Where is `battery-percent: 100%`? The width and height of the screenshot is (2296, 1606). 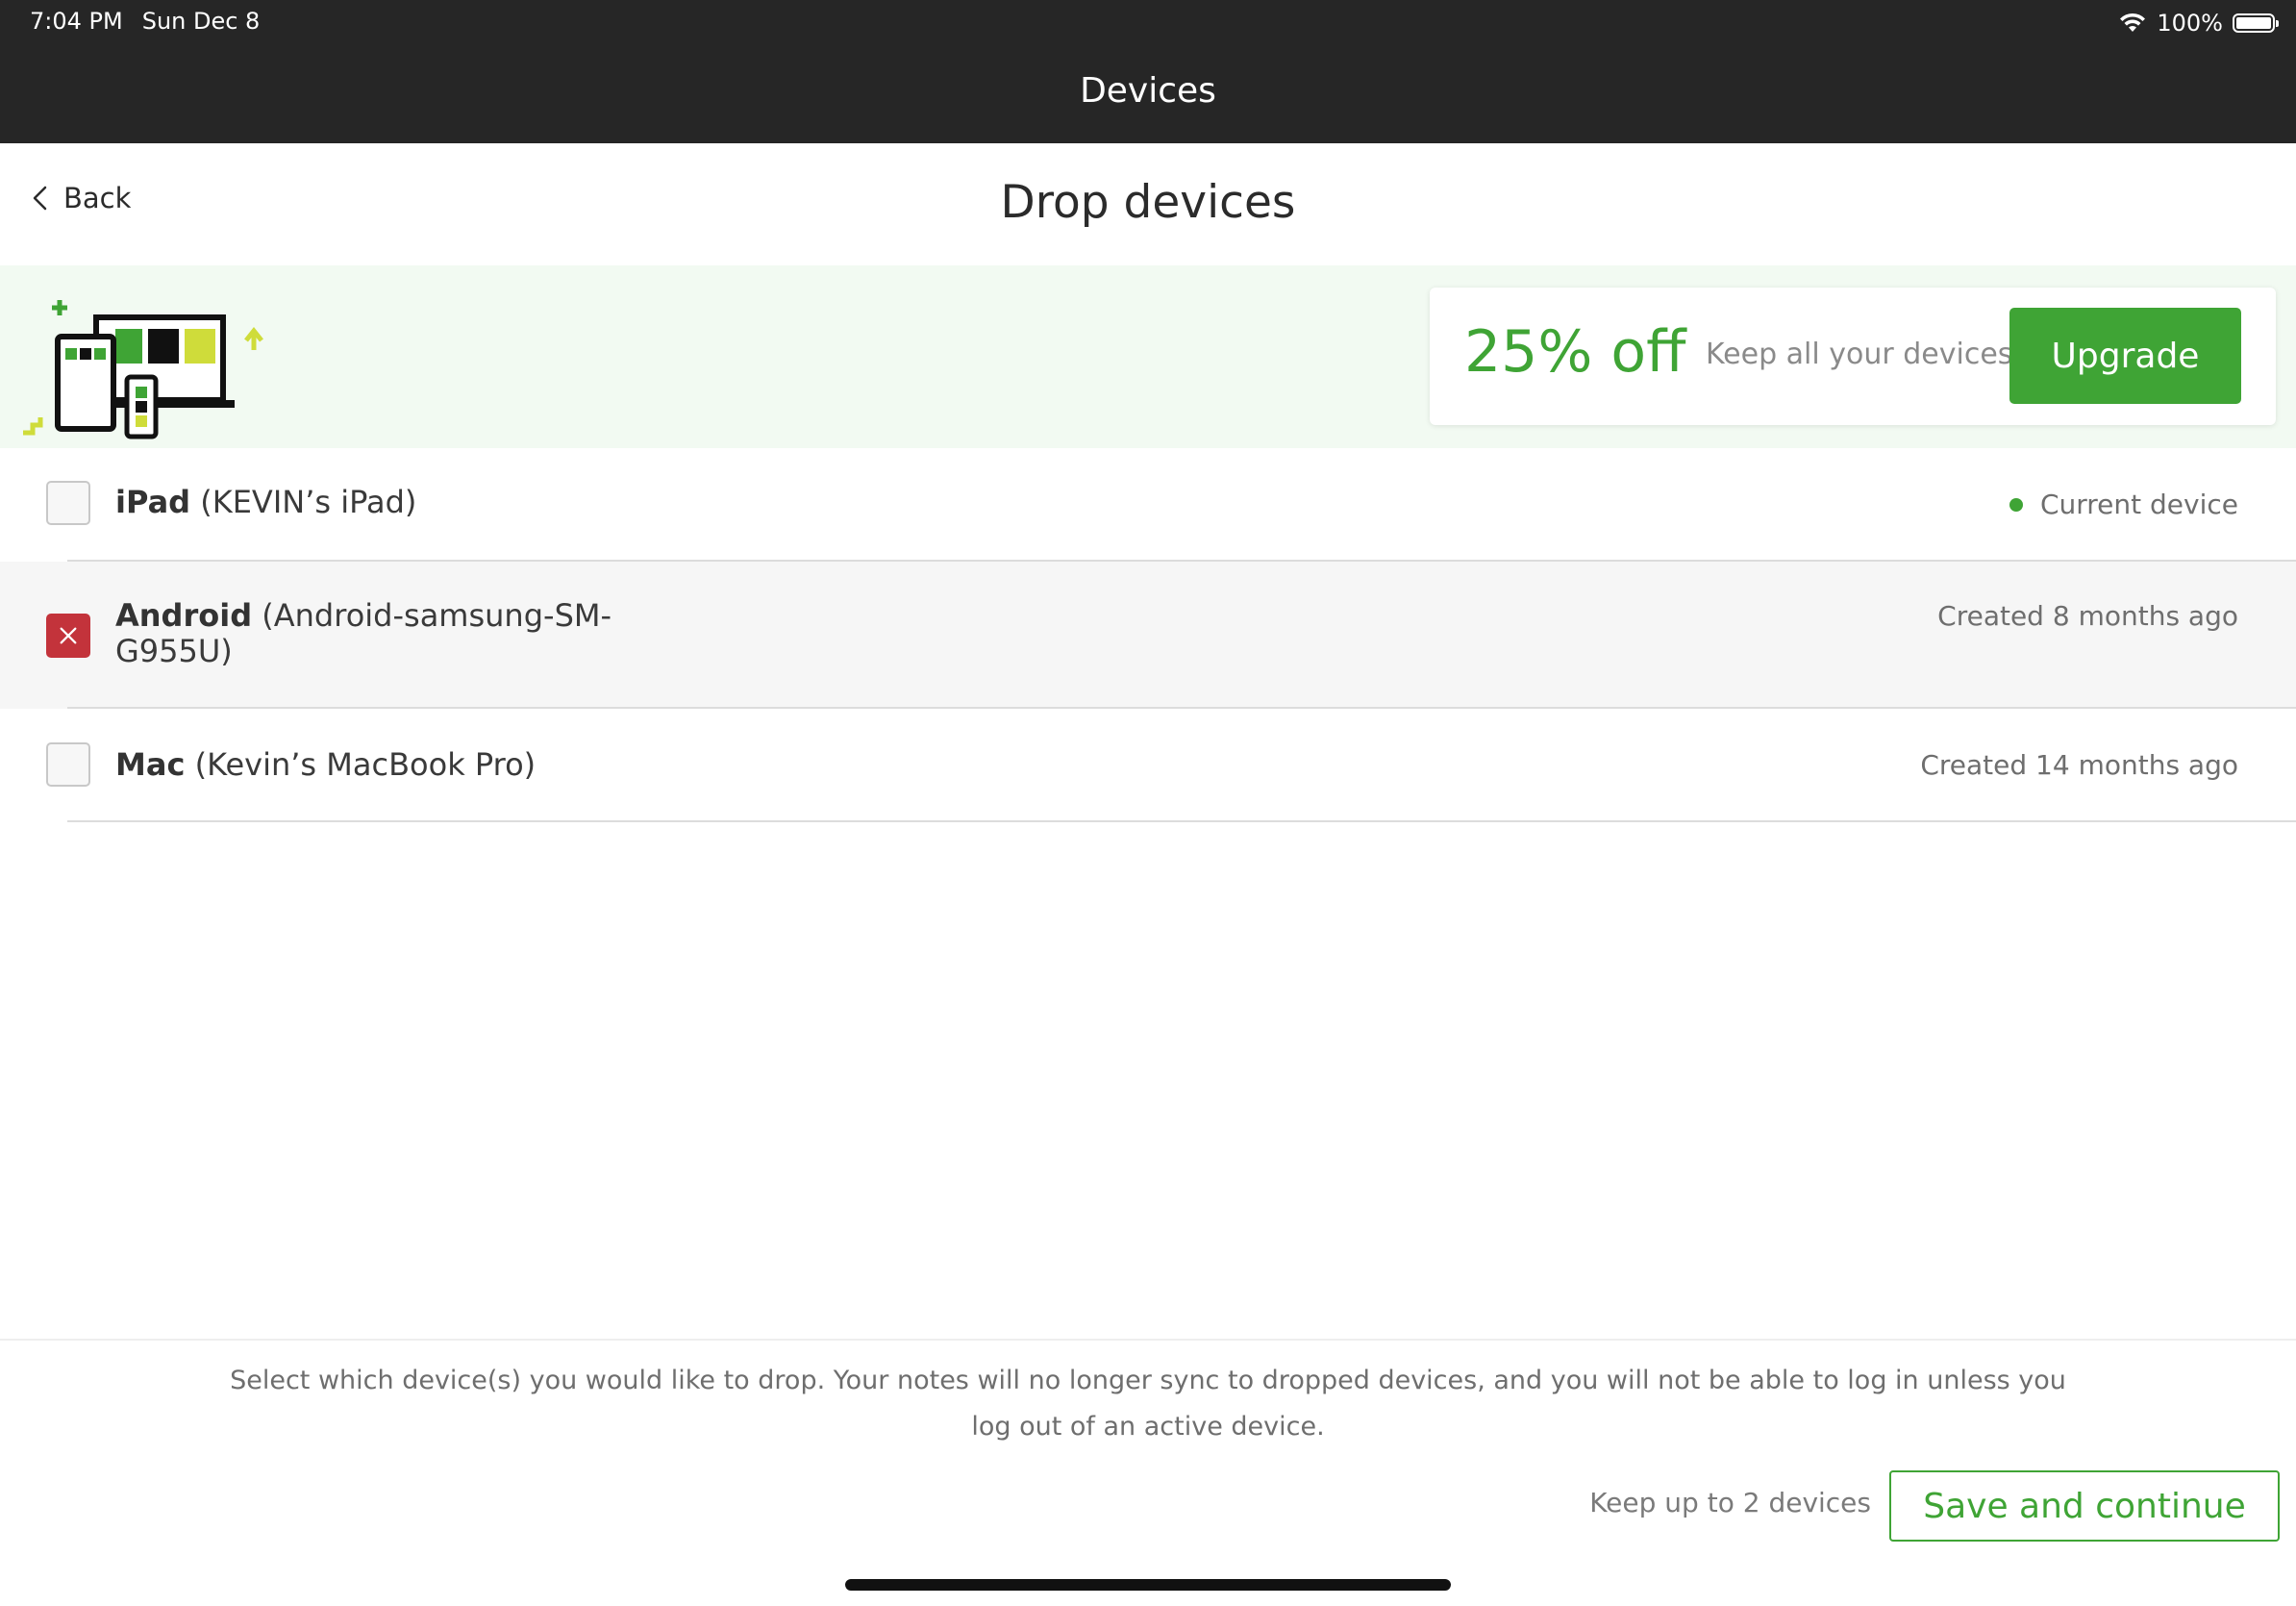
battery-percent: 100% is located at coordinates (2190, 23).